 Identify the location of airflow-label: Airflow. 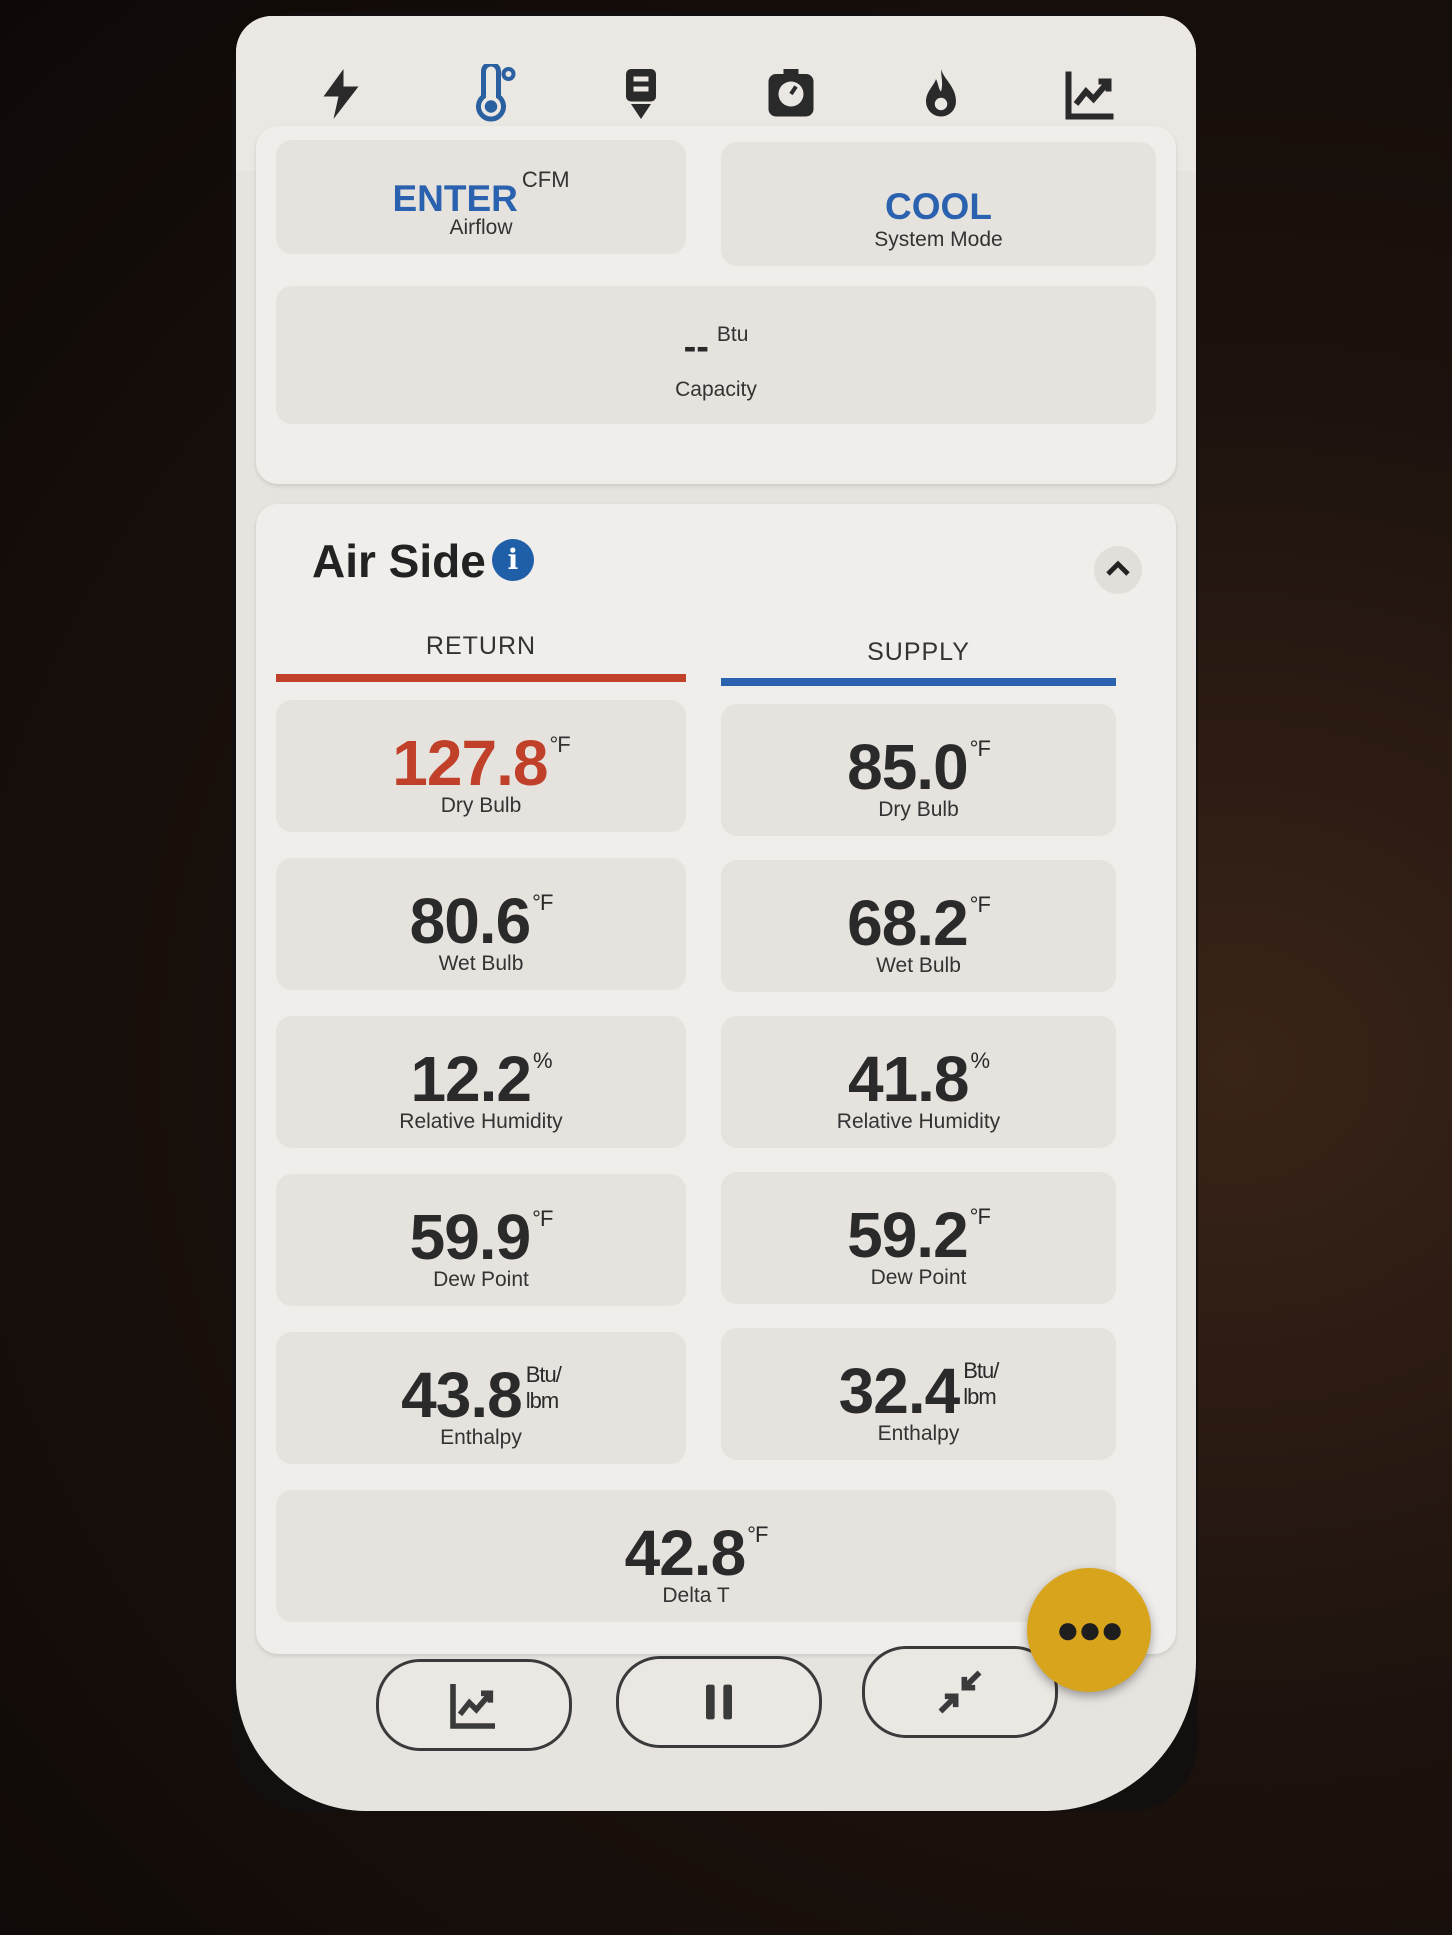
(481, 227).